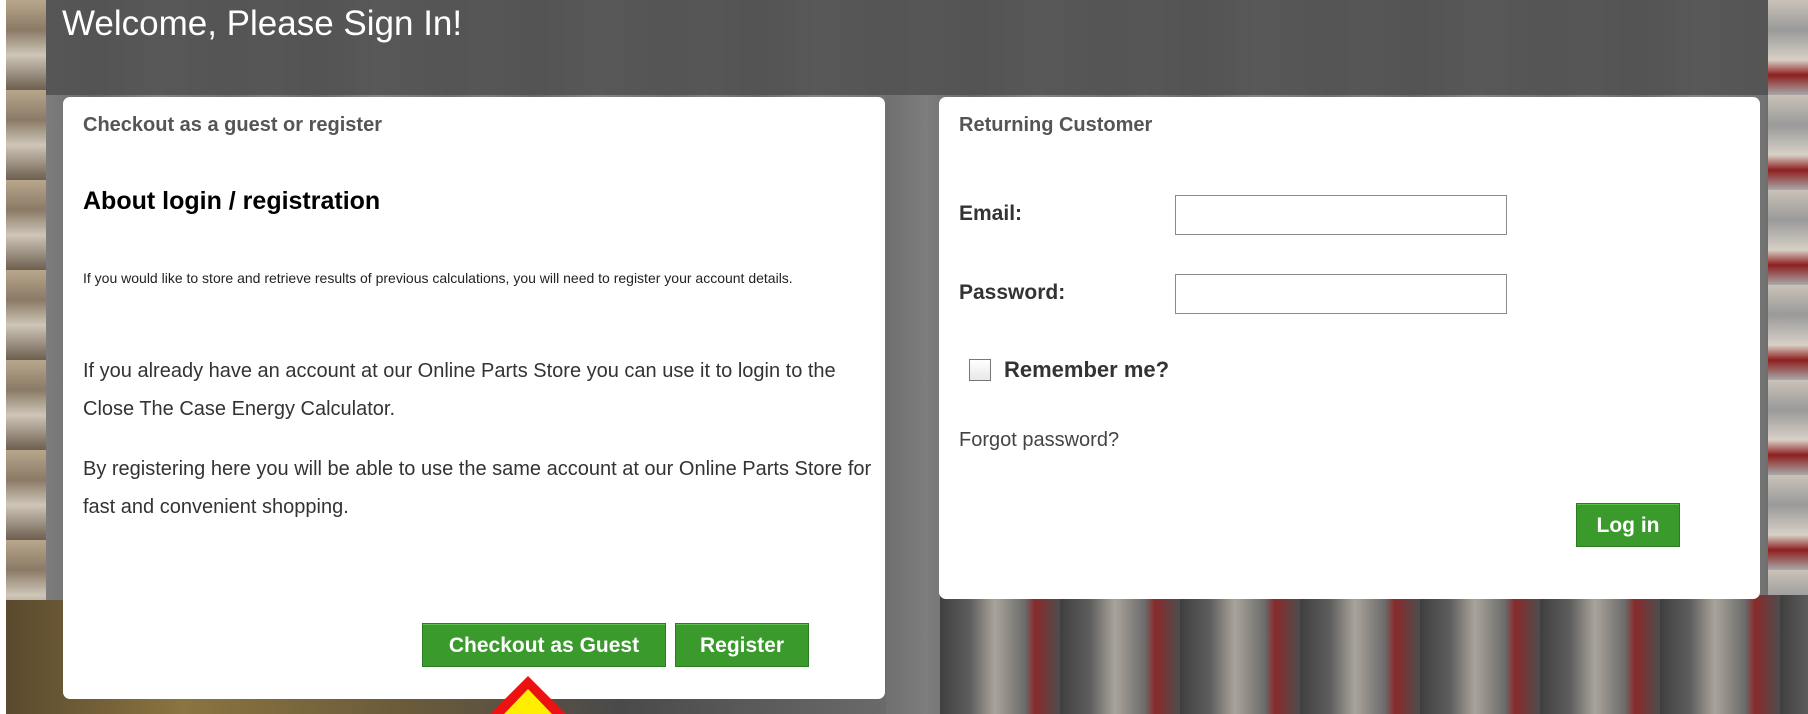 The width and height of the screenshot is (1808, 714). What do you see at coordinates (1628, 525) in the screenshot?
I see `log-in-button: Log in` at bounding box center [1628, 525].